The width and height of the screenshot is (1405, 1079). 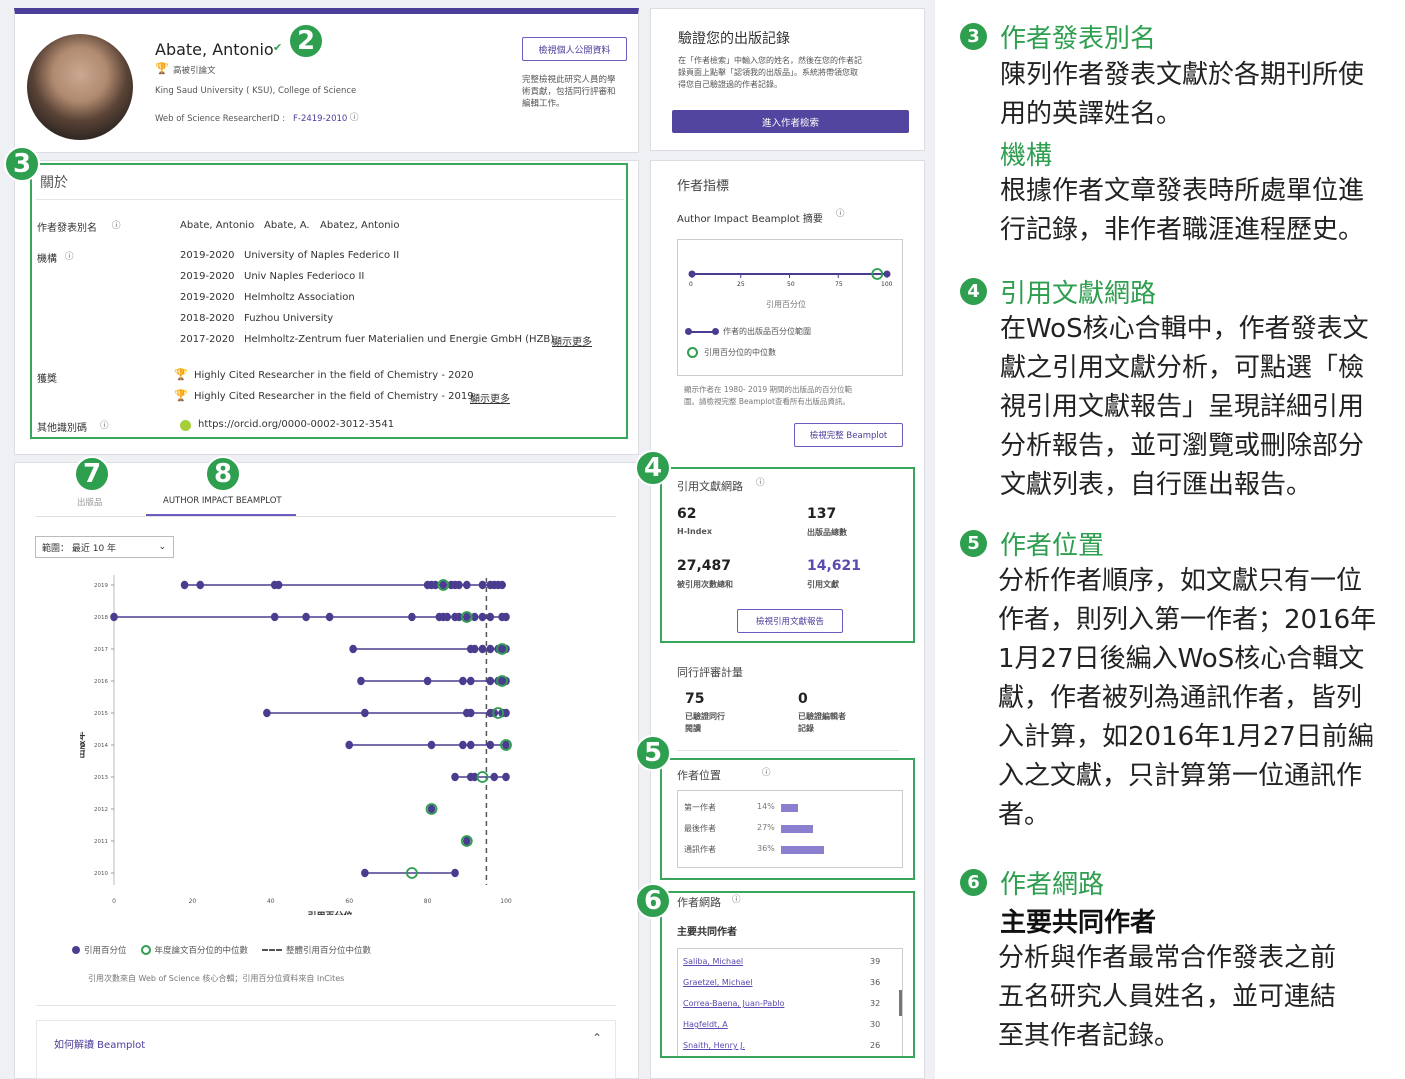 What do you see at coordinates (840, 213) in the screenshot?
I see `summary-info-icon: ⓘ` at bounding box center [840, 213].